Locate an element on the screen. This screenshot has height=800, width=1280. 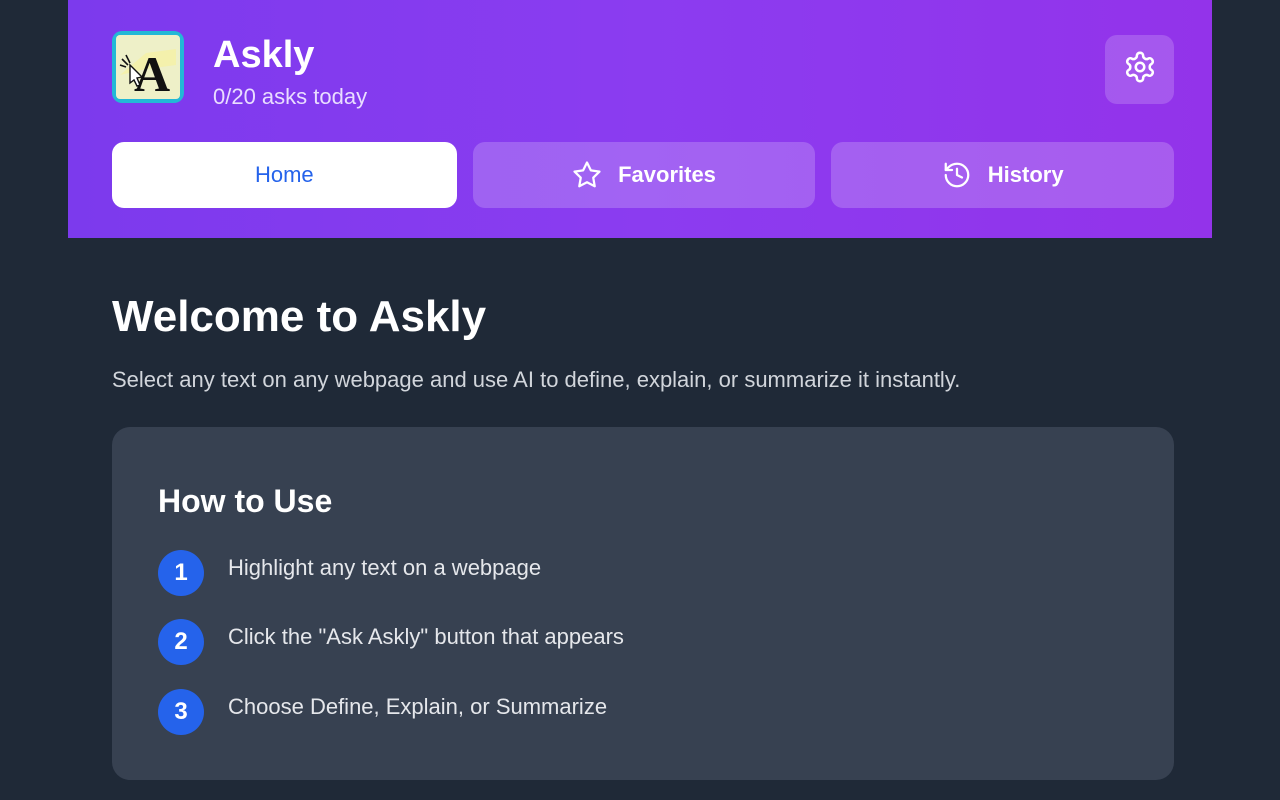
step-text: Choose Define, Explain, or Summarize is located at coordinates (418, 706).